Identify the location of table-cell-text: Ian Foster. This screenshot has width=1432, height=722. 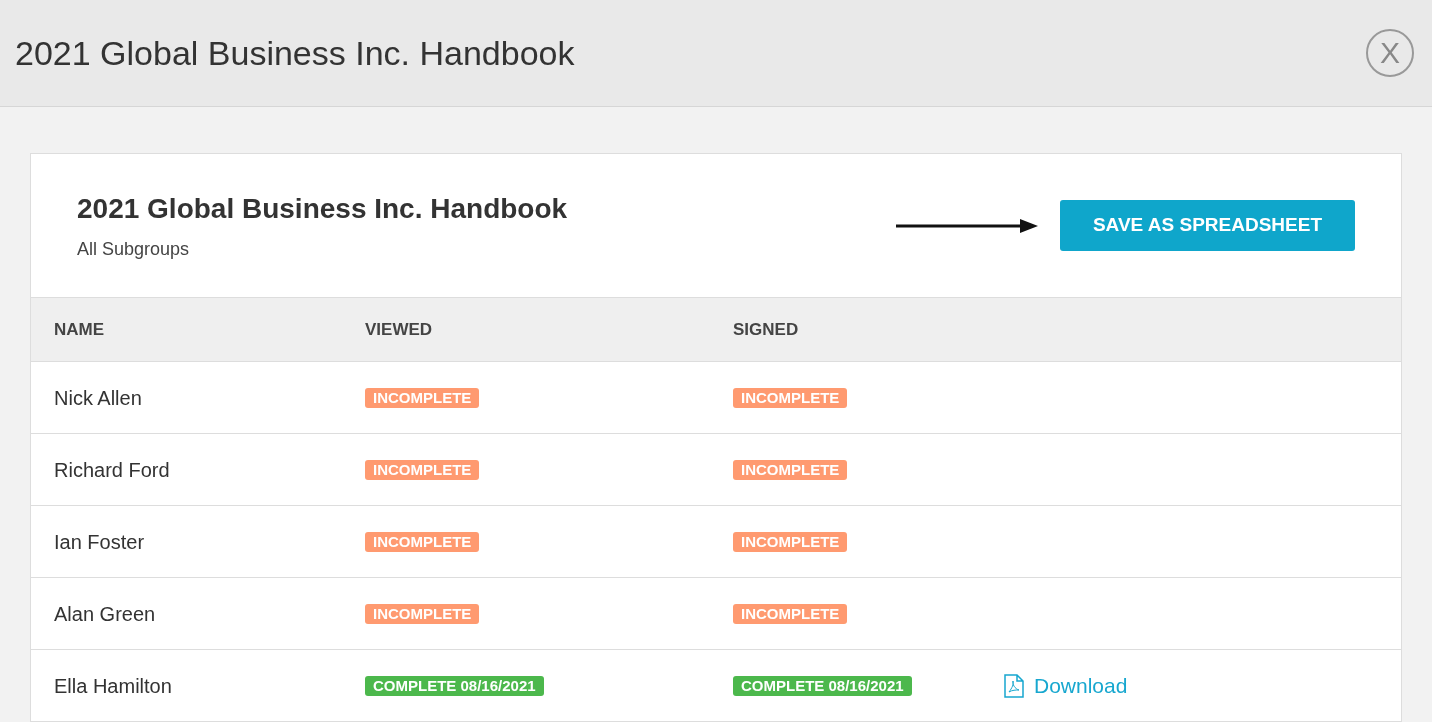
(100, 542).